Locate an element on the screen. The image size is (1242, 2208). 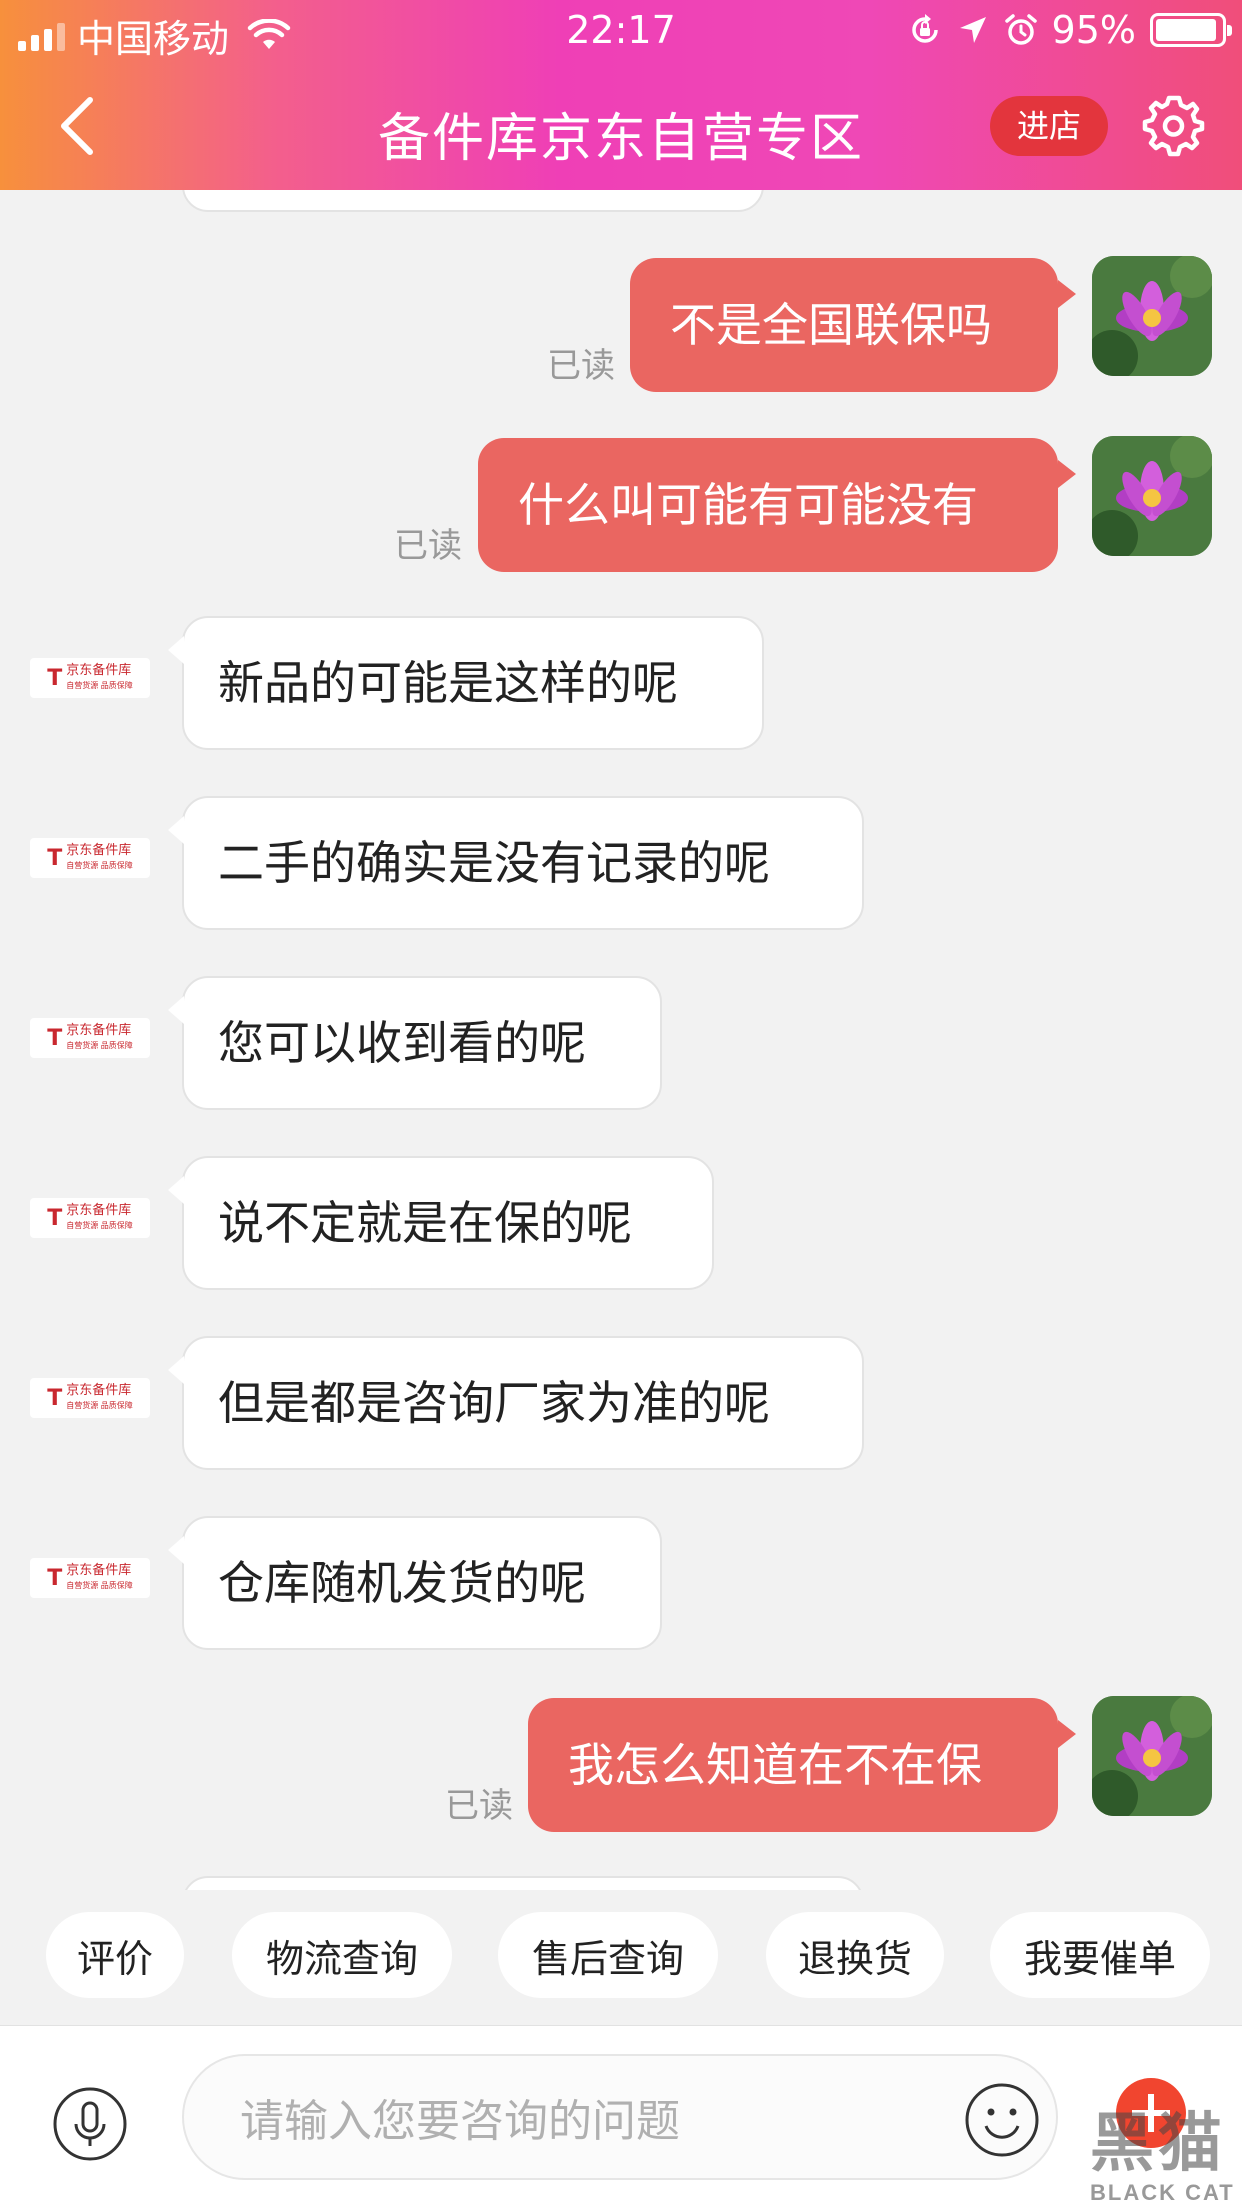
message-input: 请输入您要咨询的问题 is located at coordinates (620, 2117).